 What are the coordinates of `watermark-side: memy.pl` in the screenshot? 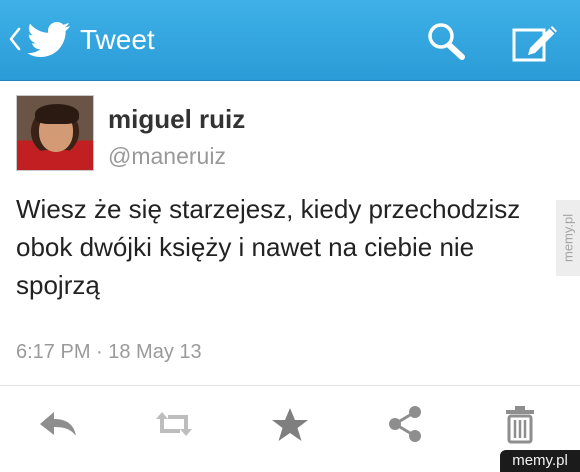 It's located at (568, 238).